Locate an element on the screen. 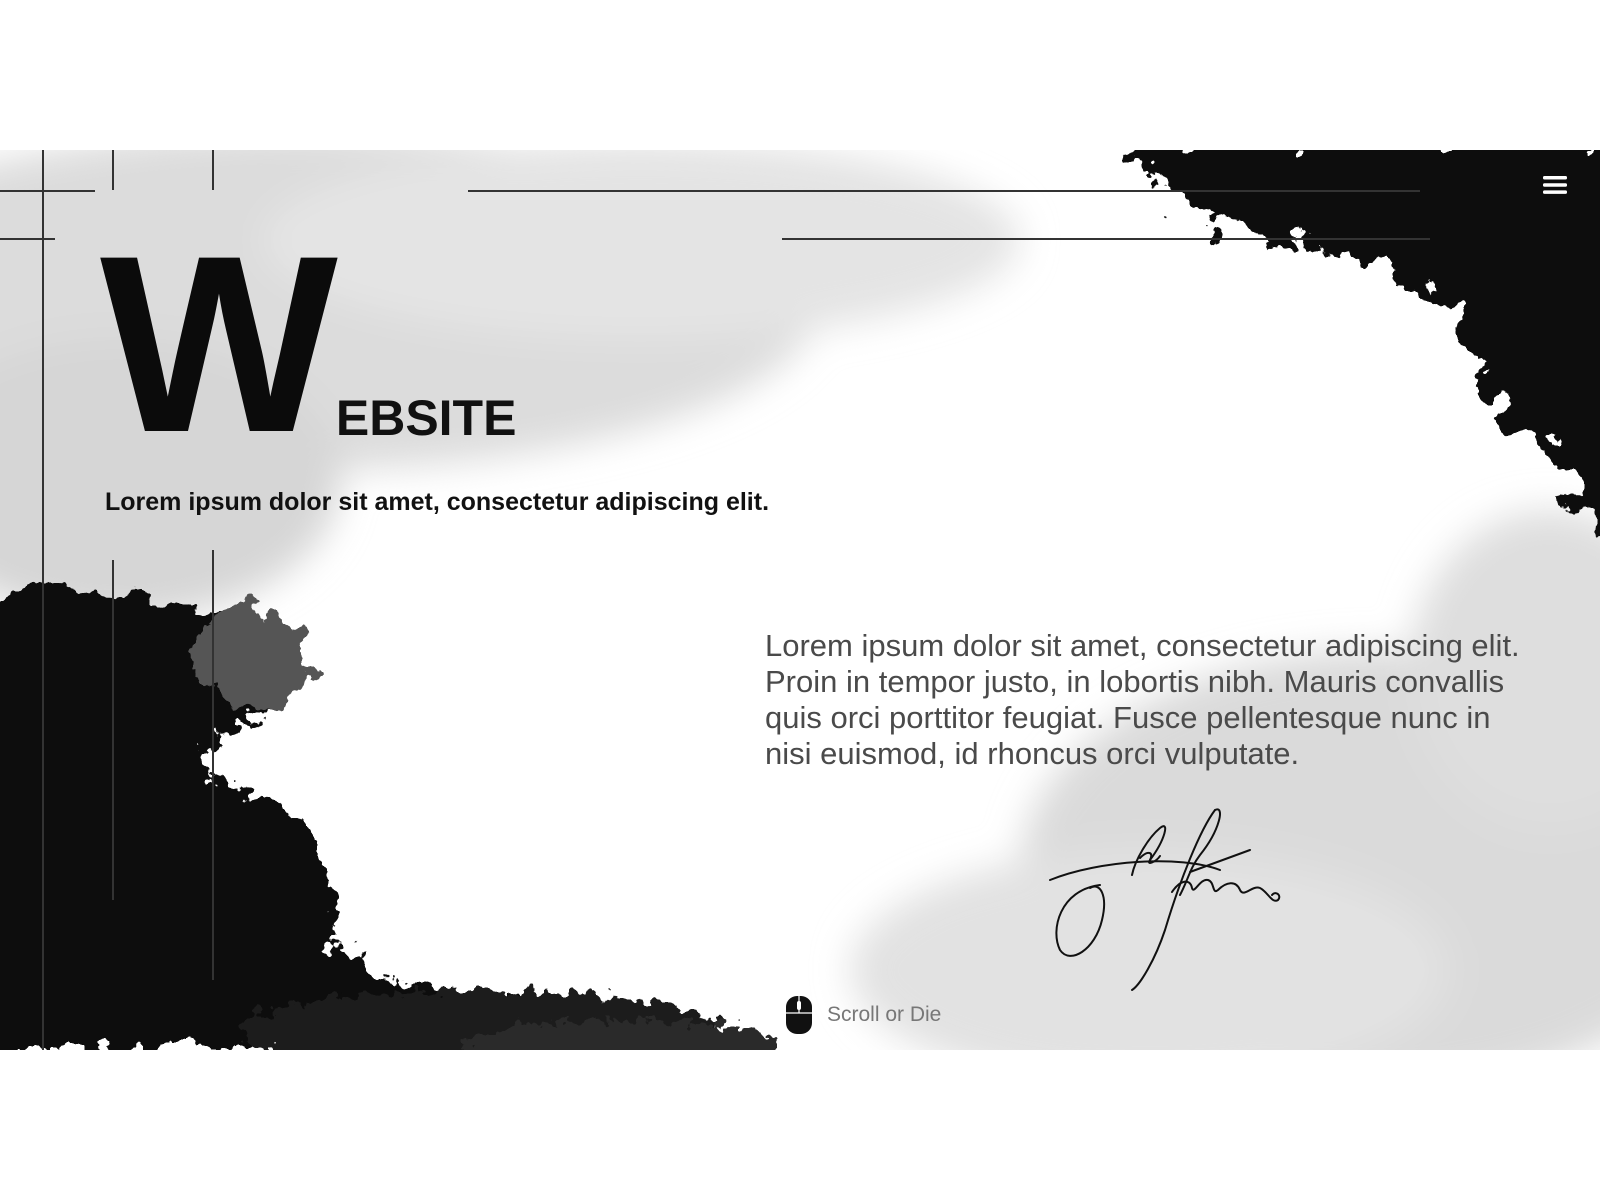 The image size is (1600, 1200). scroll-hint: Scroll or Die is located at coordinates (863, 1015).